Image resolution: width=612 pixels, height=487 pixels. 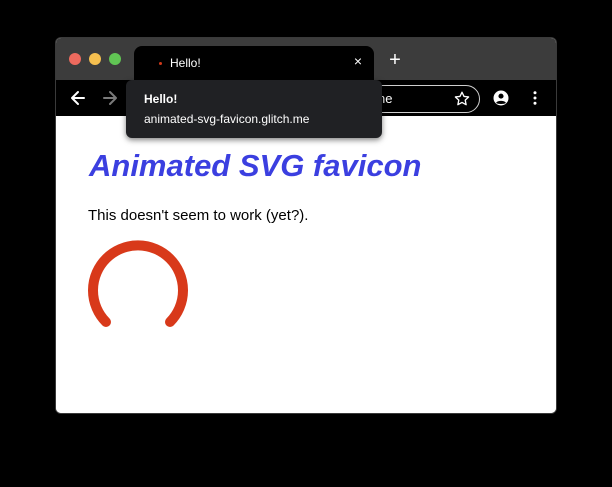 What do you see at coordinates (161, 99) in the screenshot?
I see `tooltip-title: Hello!` at bounding box center [161, 99].